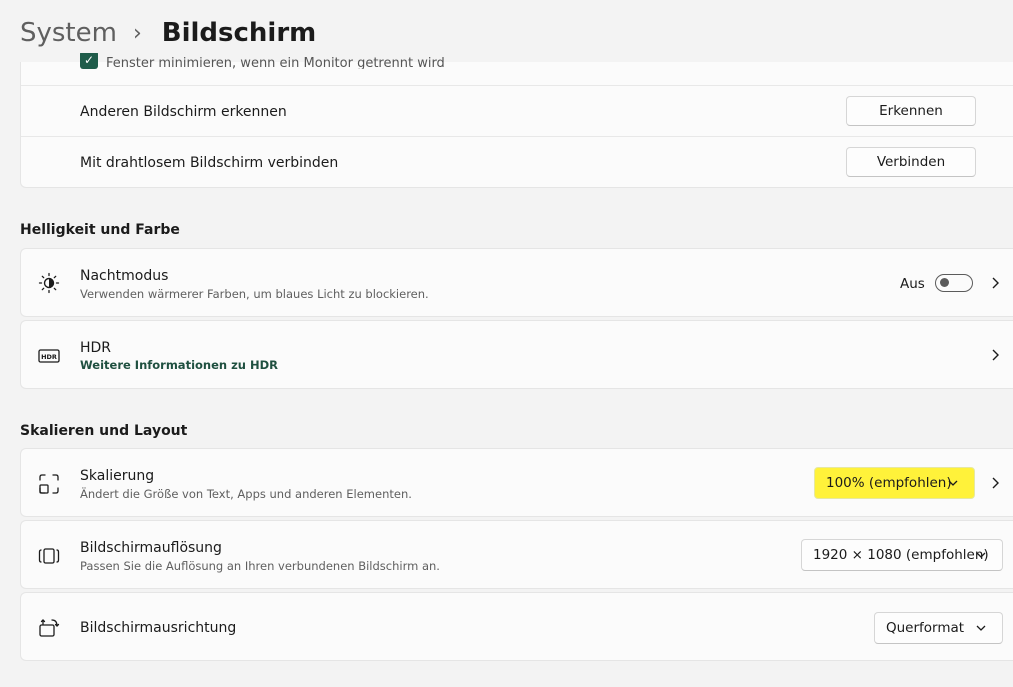 The width and height of the screenshot is (1013, 687). What do you see at coordinates (100, 230) in the screenshot?
I see `section-title-brightness: Helligkeit und Farbe` at bounding box center [100, 230].